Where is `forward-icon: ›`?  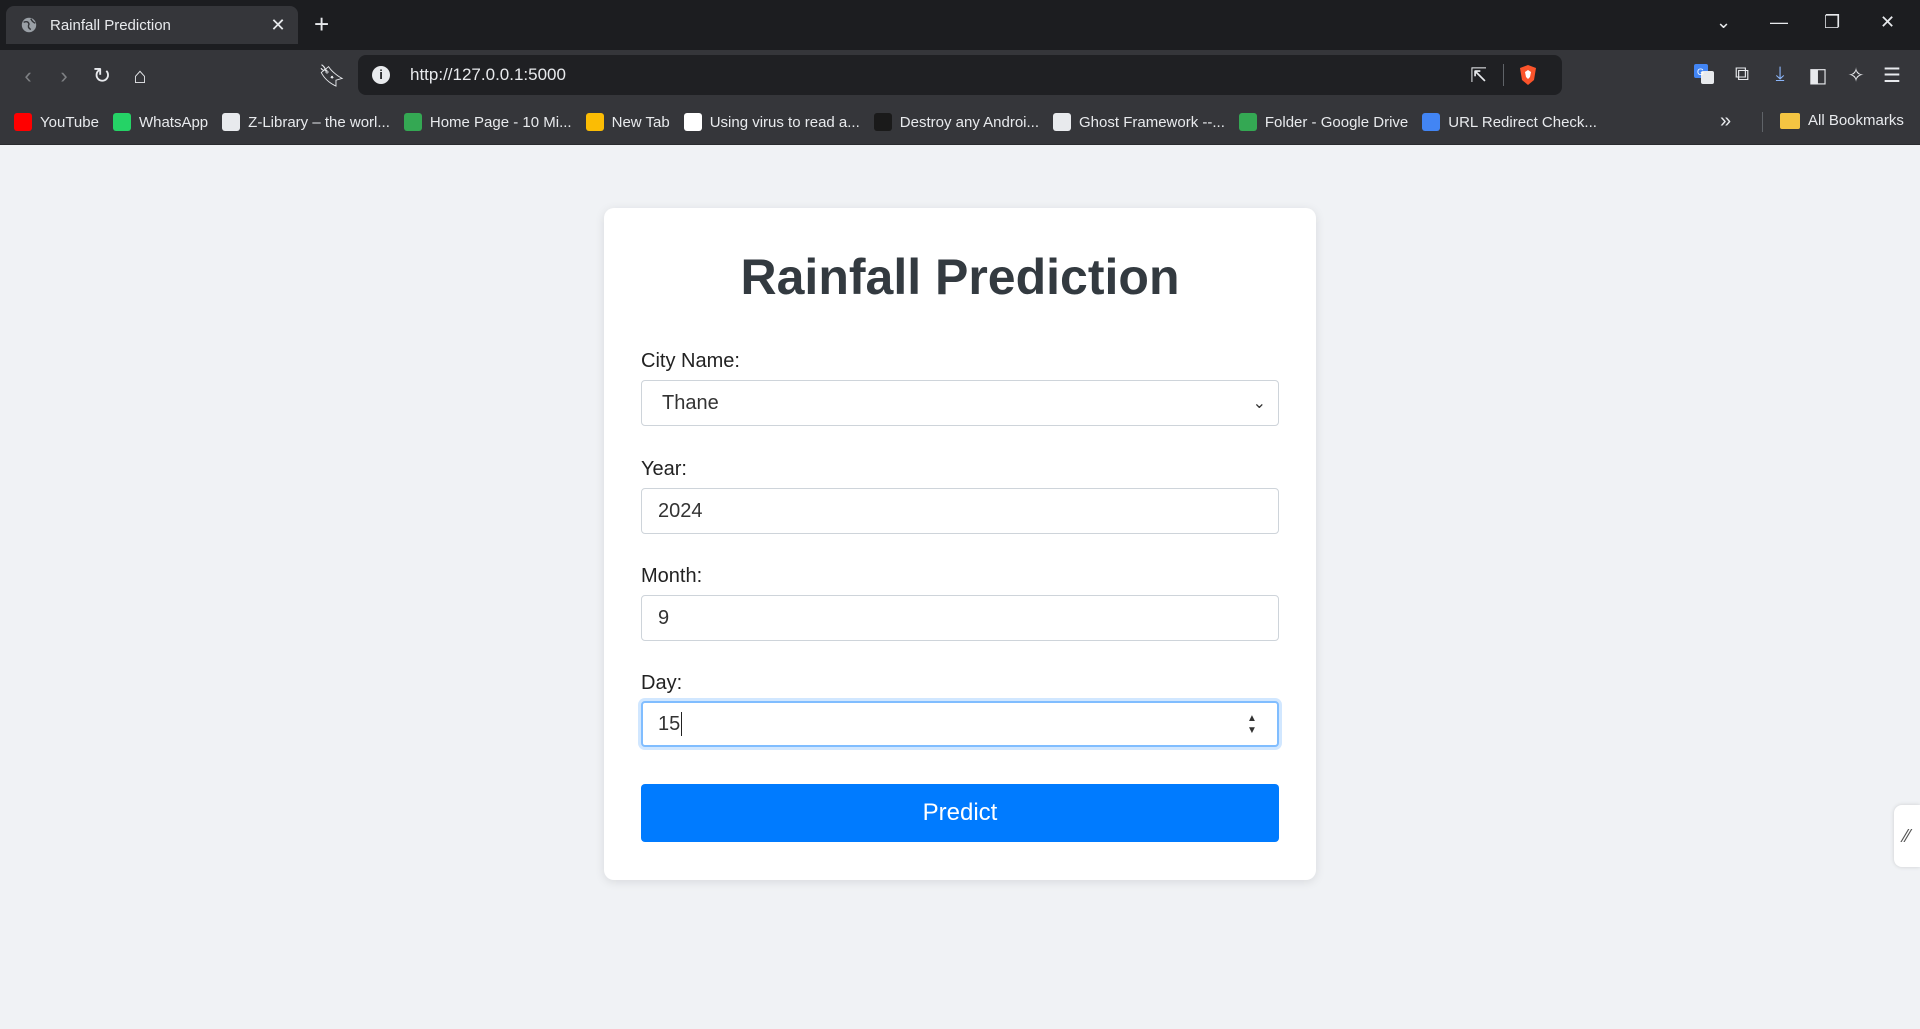 forward-icon: › is located at coordinates (64, 76).